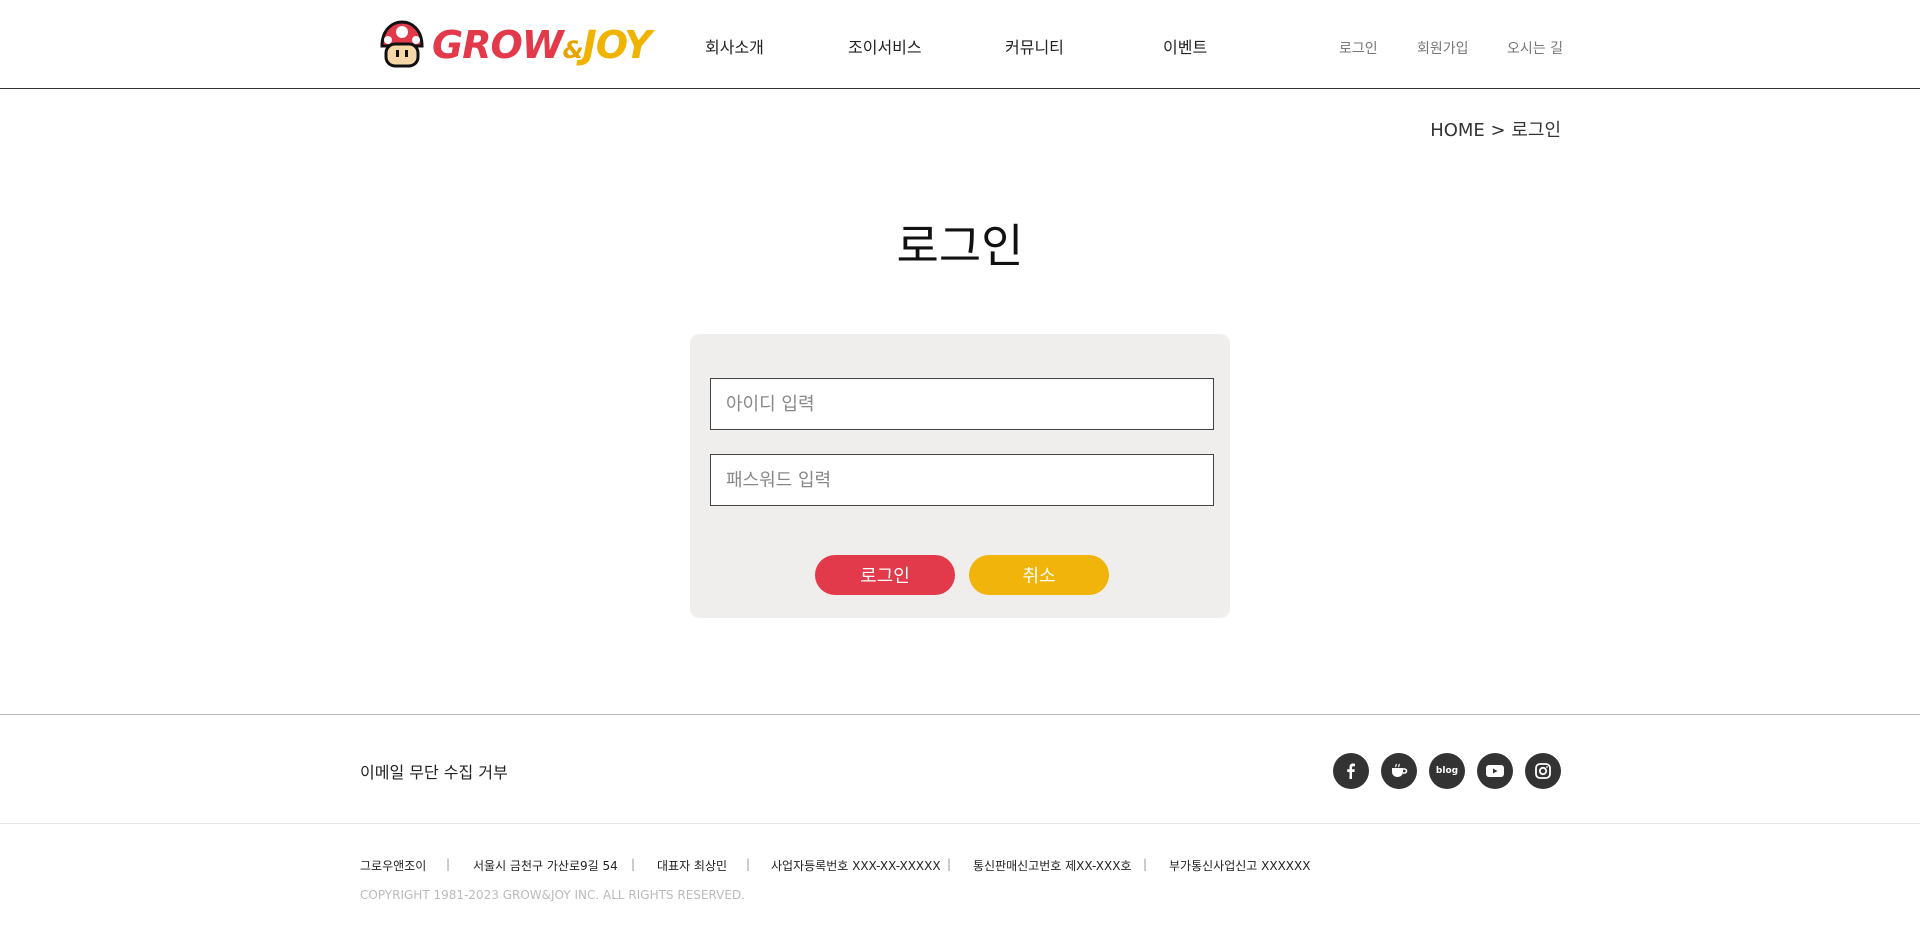  What do you see at coordinates (1034, 46) in the screenshot?
I see `nav-item-community: 커뮤니티` at bounding box center [1034, 46].